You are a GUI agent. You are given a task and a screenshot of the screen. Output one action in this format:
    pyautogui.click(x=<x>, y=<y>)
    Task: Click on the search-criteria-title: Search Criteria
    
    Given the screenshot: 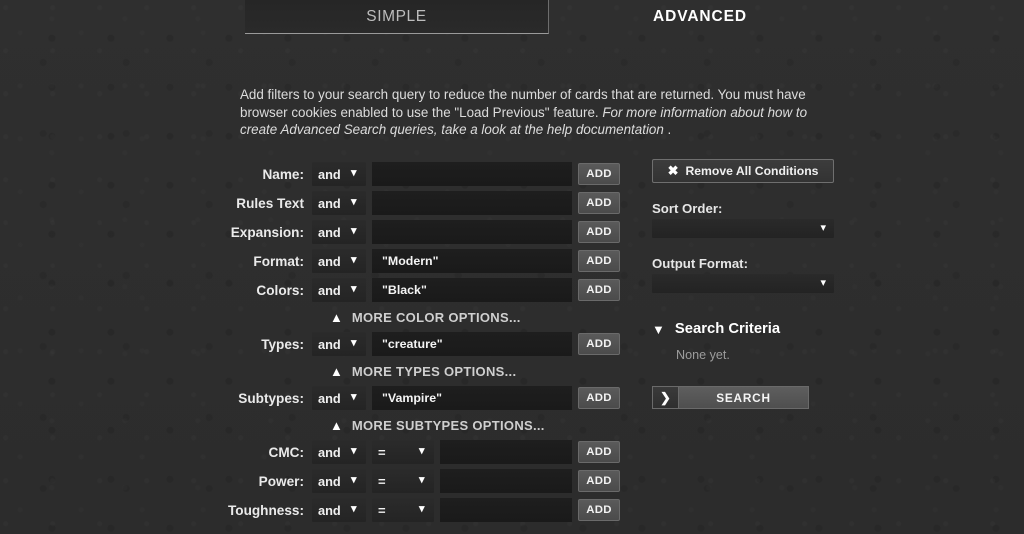 What is the action you would take?
    pyautogui.click(x=727, y=329)
    